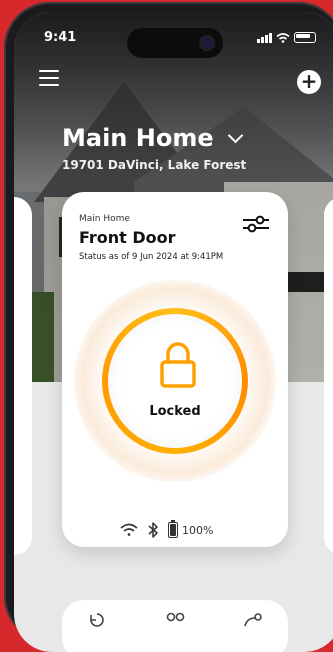  What do you see at coordinates (151, 257) in the screenshot?
I see `status-timestamp: Status as of 9 Jun 2024 at 9:41PM` at bounding box center [151, 257].